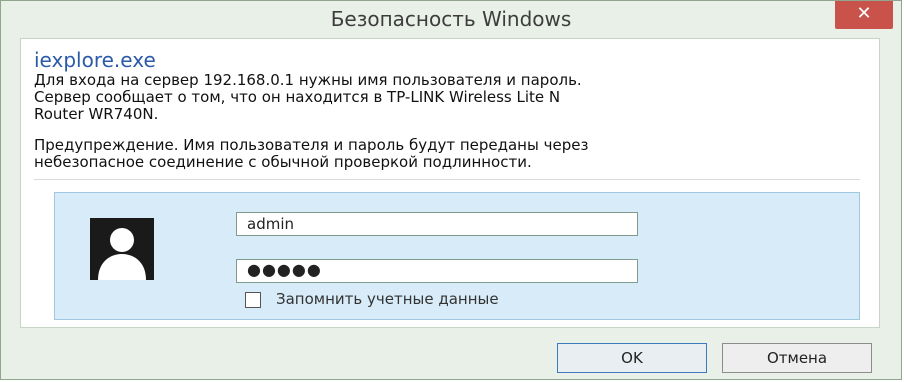 This screenshot has width=904, height=382. What do you see at coordinates (437, 271) in the screenshot?
I see `password-field: ●●●●●` at bounding box center [437, 271].